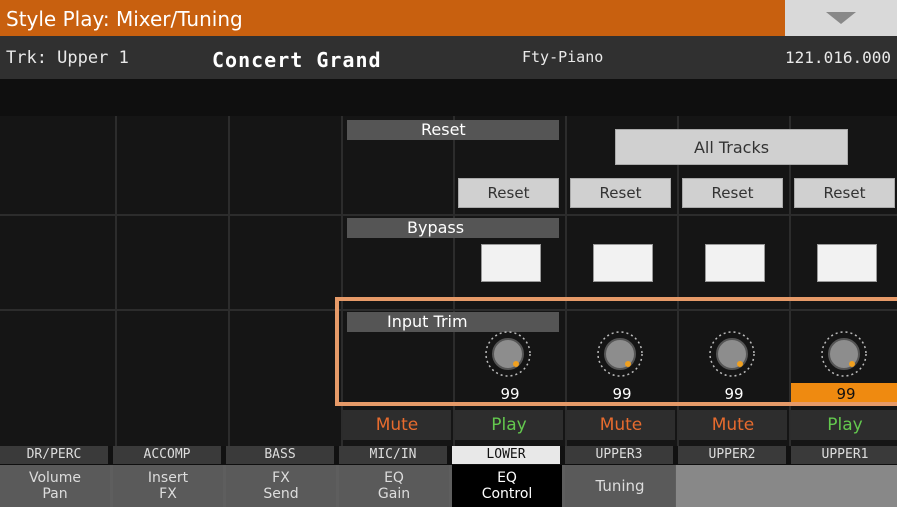 This screenshot has width=897, height=507. Describe the element at coordinates (620, 193) in the screenshot. I see `reset-button-upper3: Reset` at that location.